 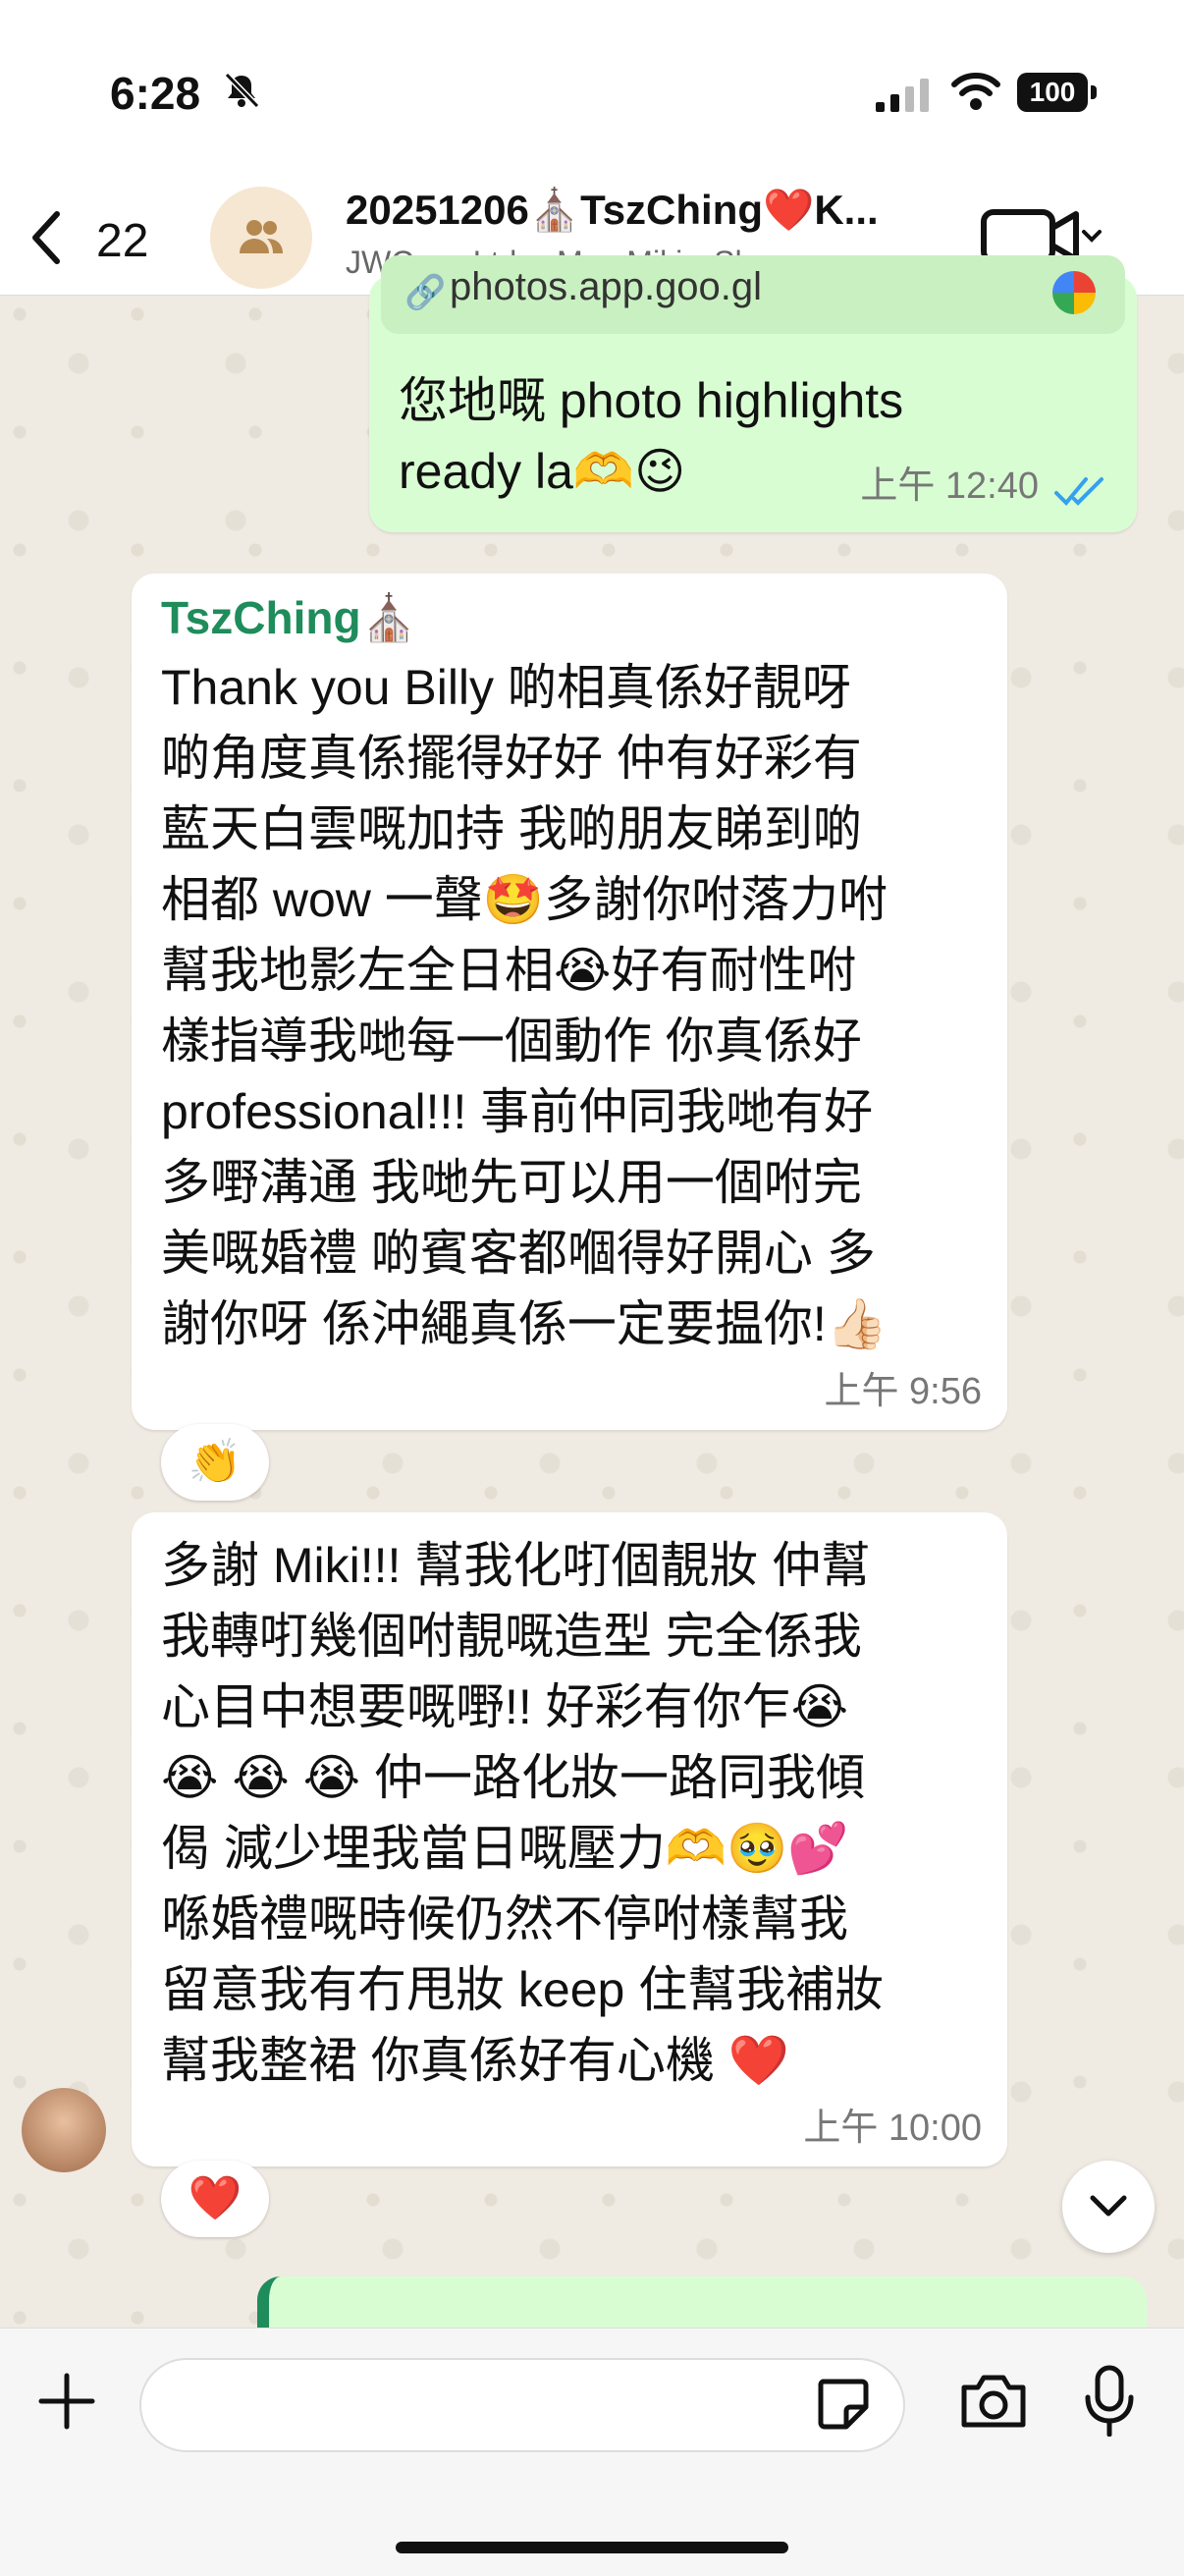 What do you see at coordinates (842, 2404) in the screenshot?
I see `sticker-icon` at bounding box center [842, 2404].